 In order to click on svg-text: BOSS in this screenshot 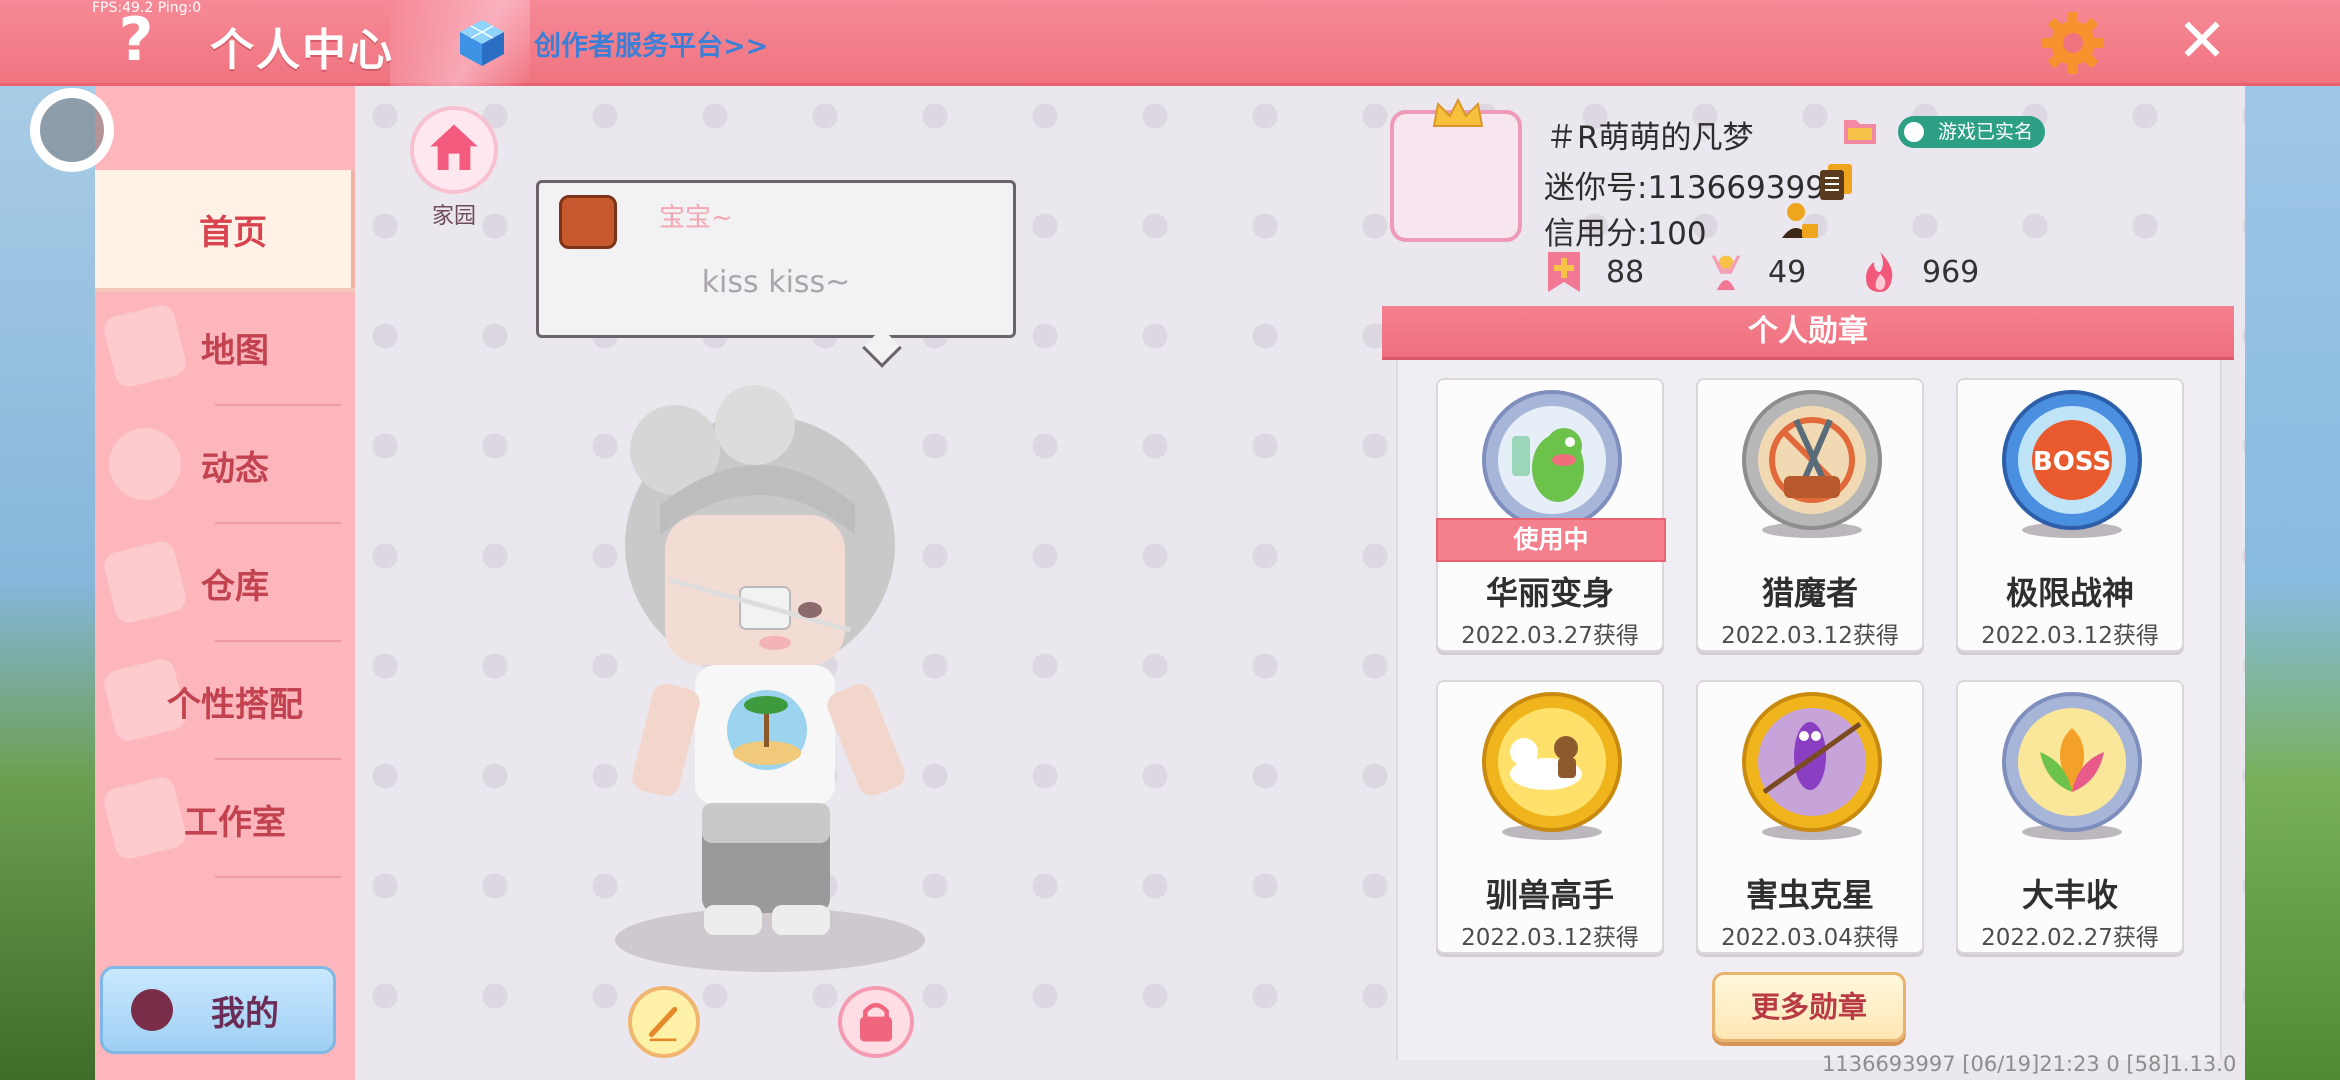, I will do `click(2072, 462)`.